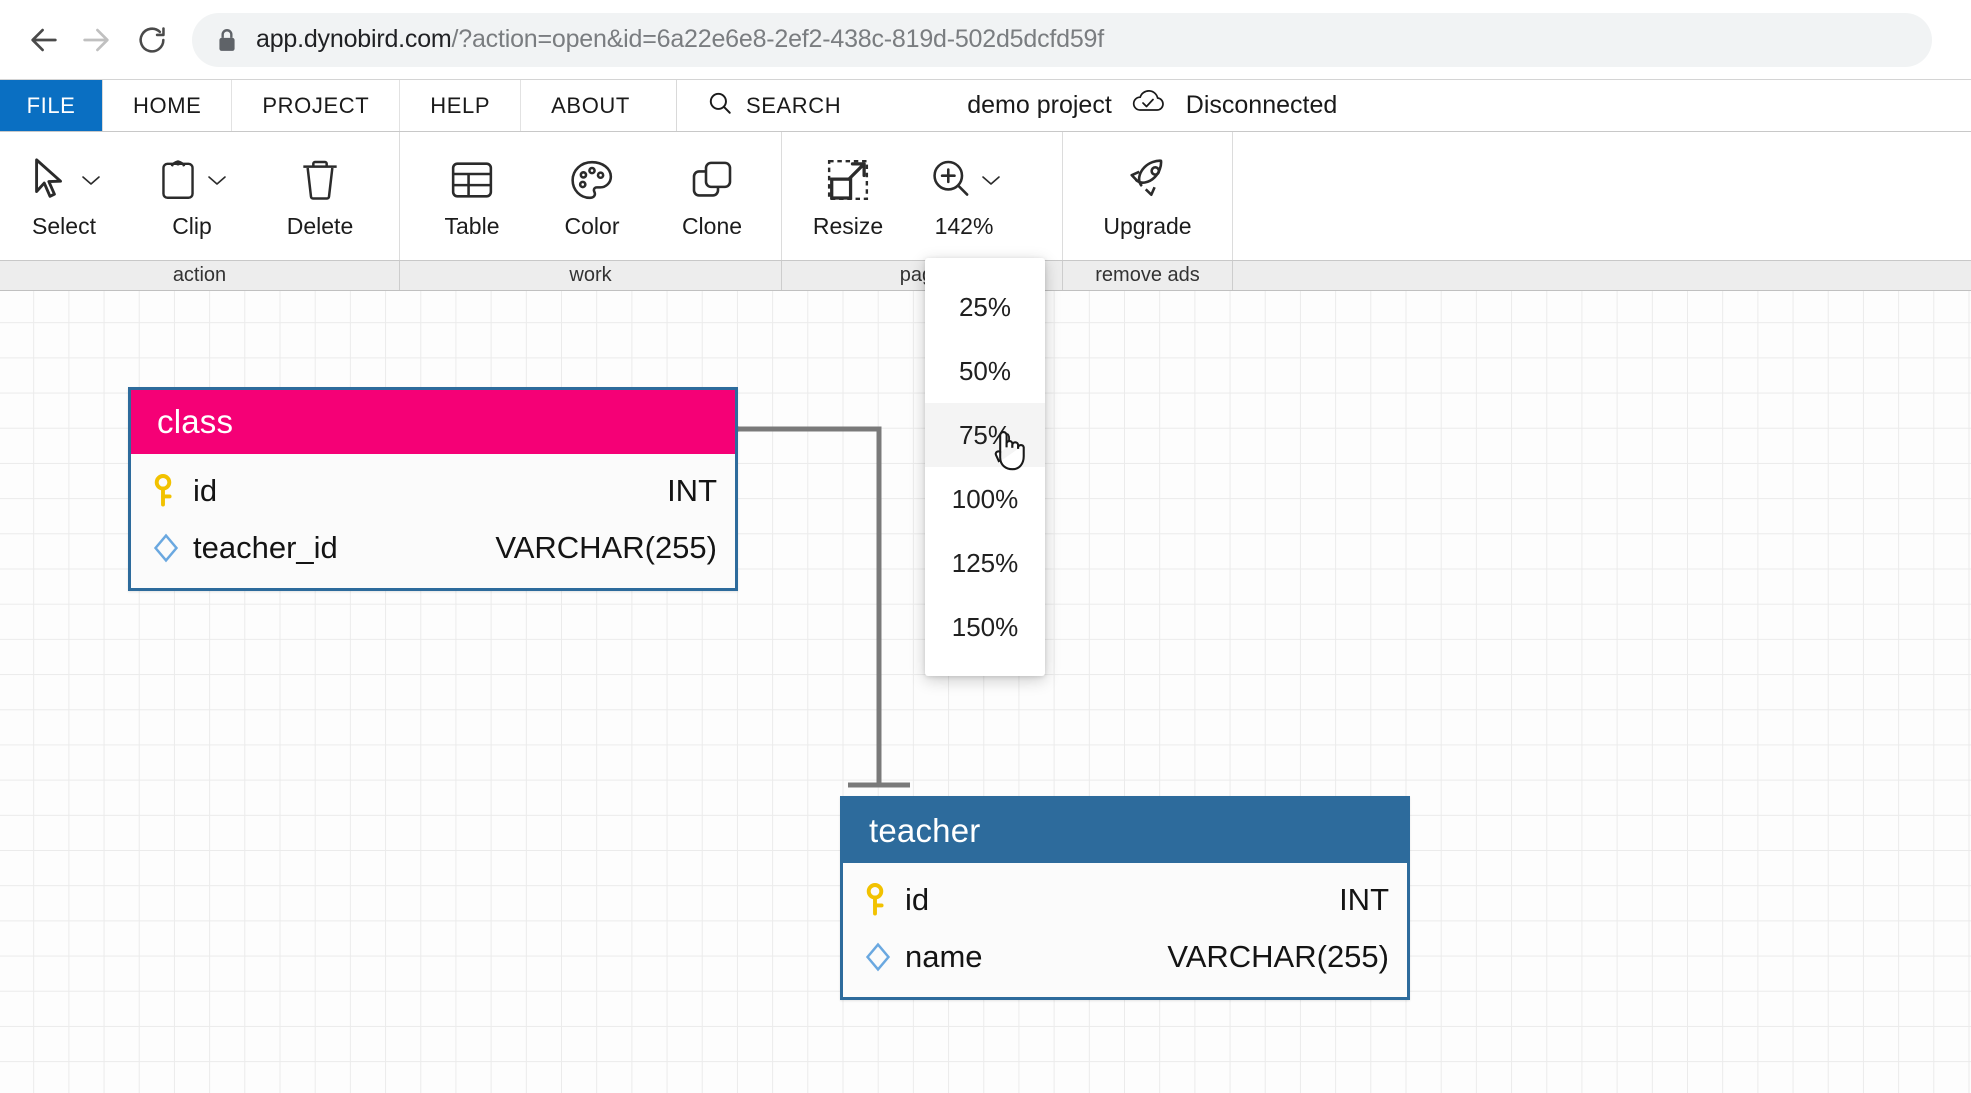  I want to click on zoom-option-125: 125%, so click(985, 563).